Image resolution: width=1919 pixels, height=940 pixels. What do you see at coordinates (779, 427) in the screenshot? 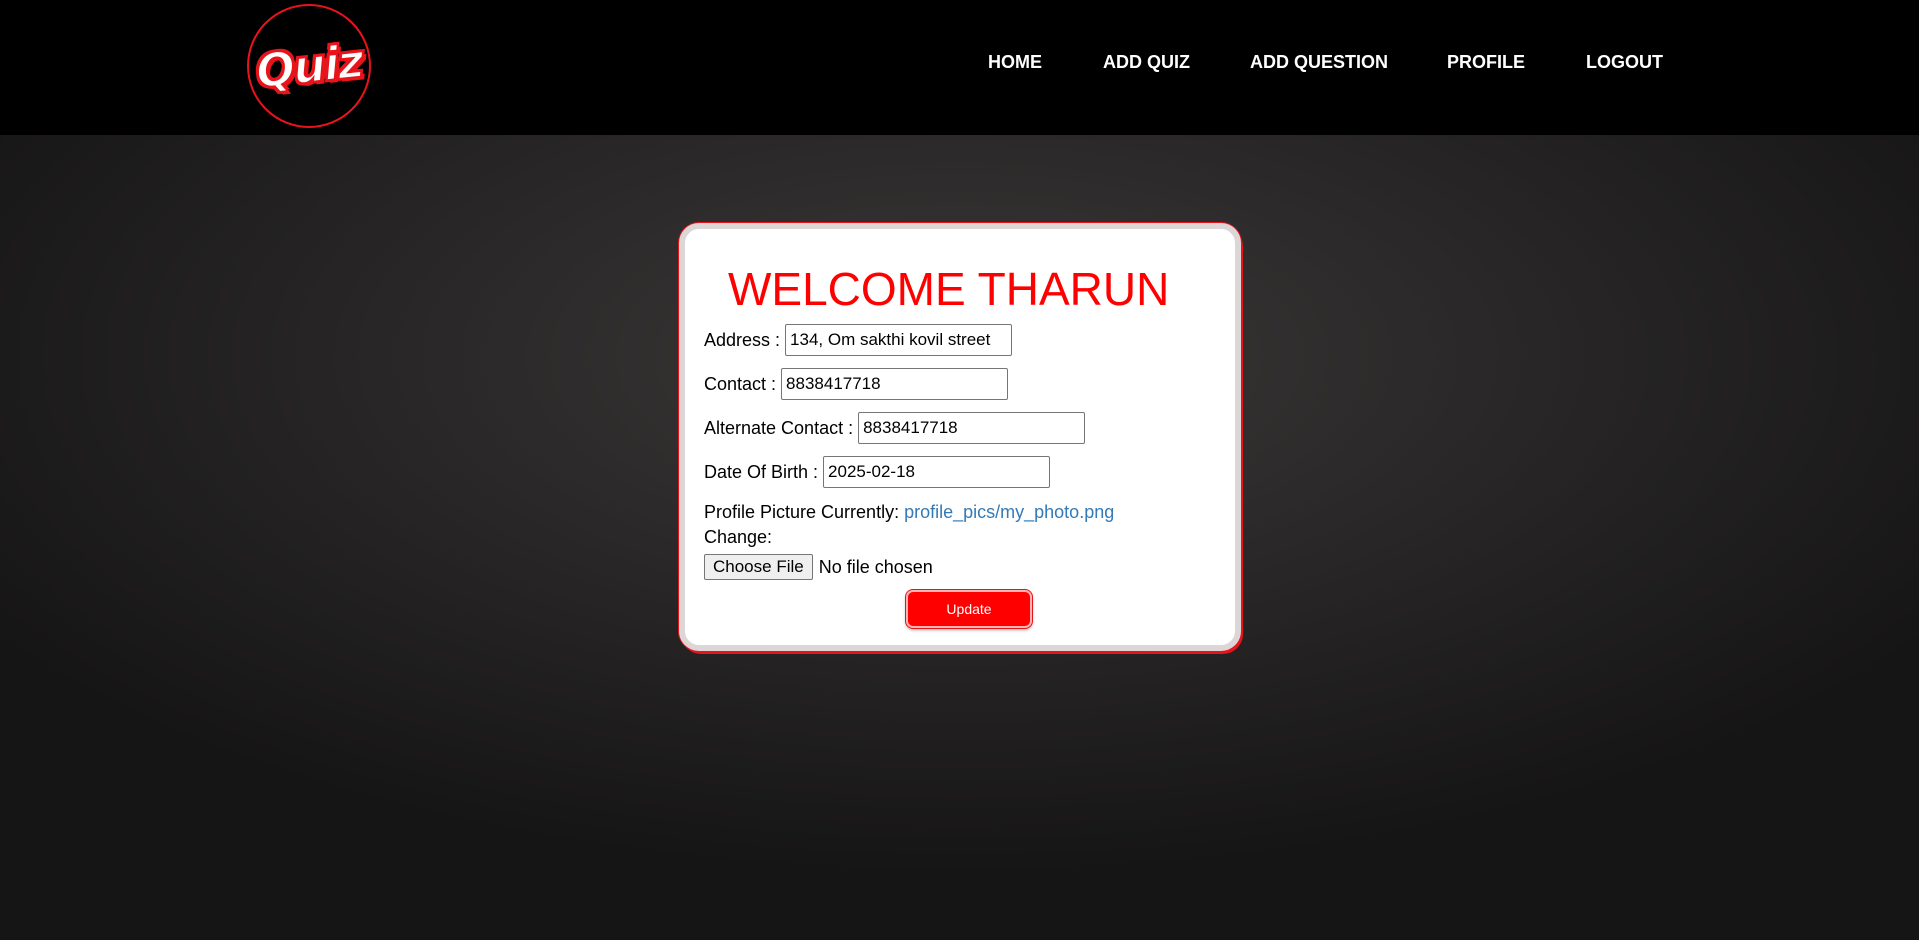
I see `alternate-contact-label: Alternate Contact :` at bounding box center [779, 427].